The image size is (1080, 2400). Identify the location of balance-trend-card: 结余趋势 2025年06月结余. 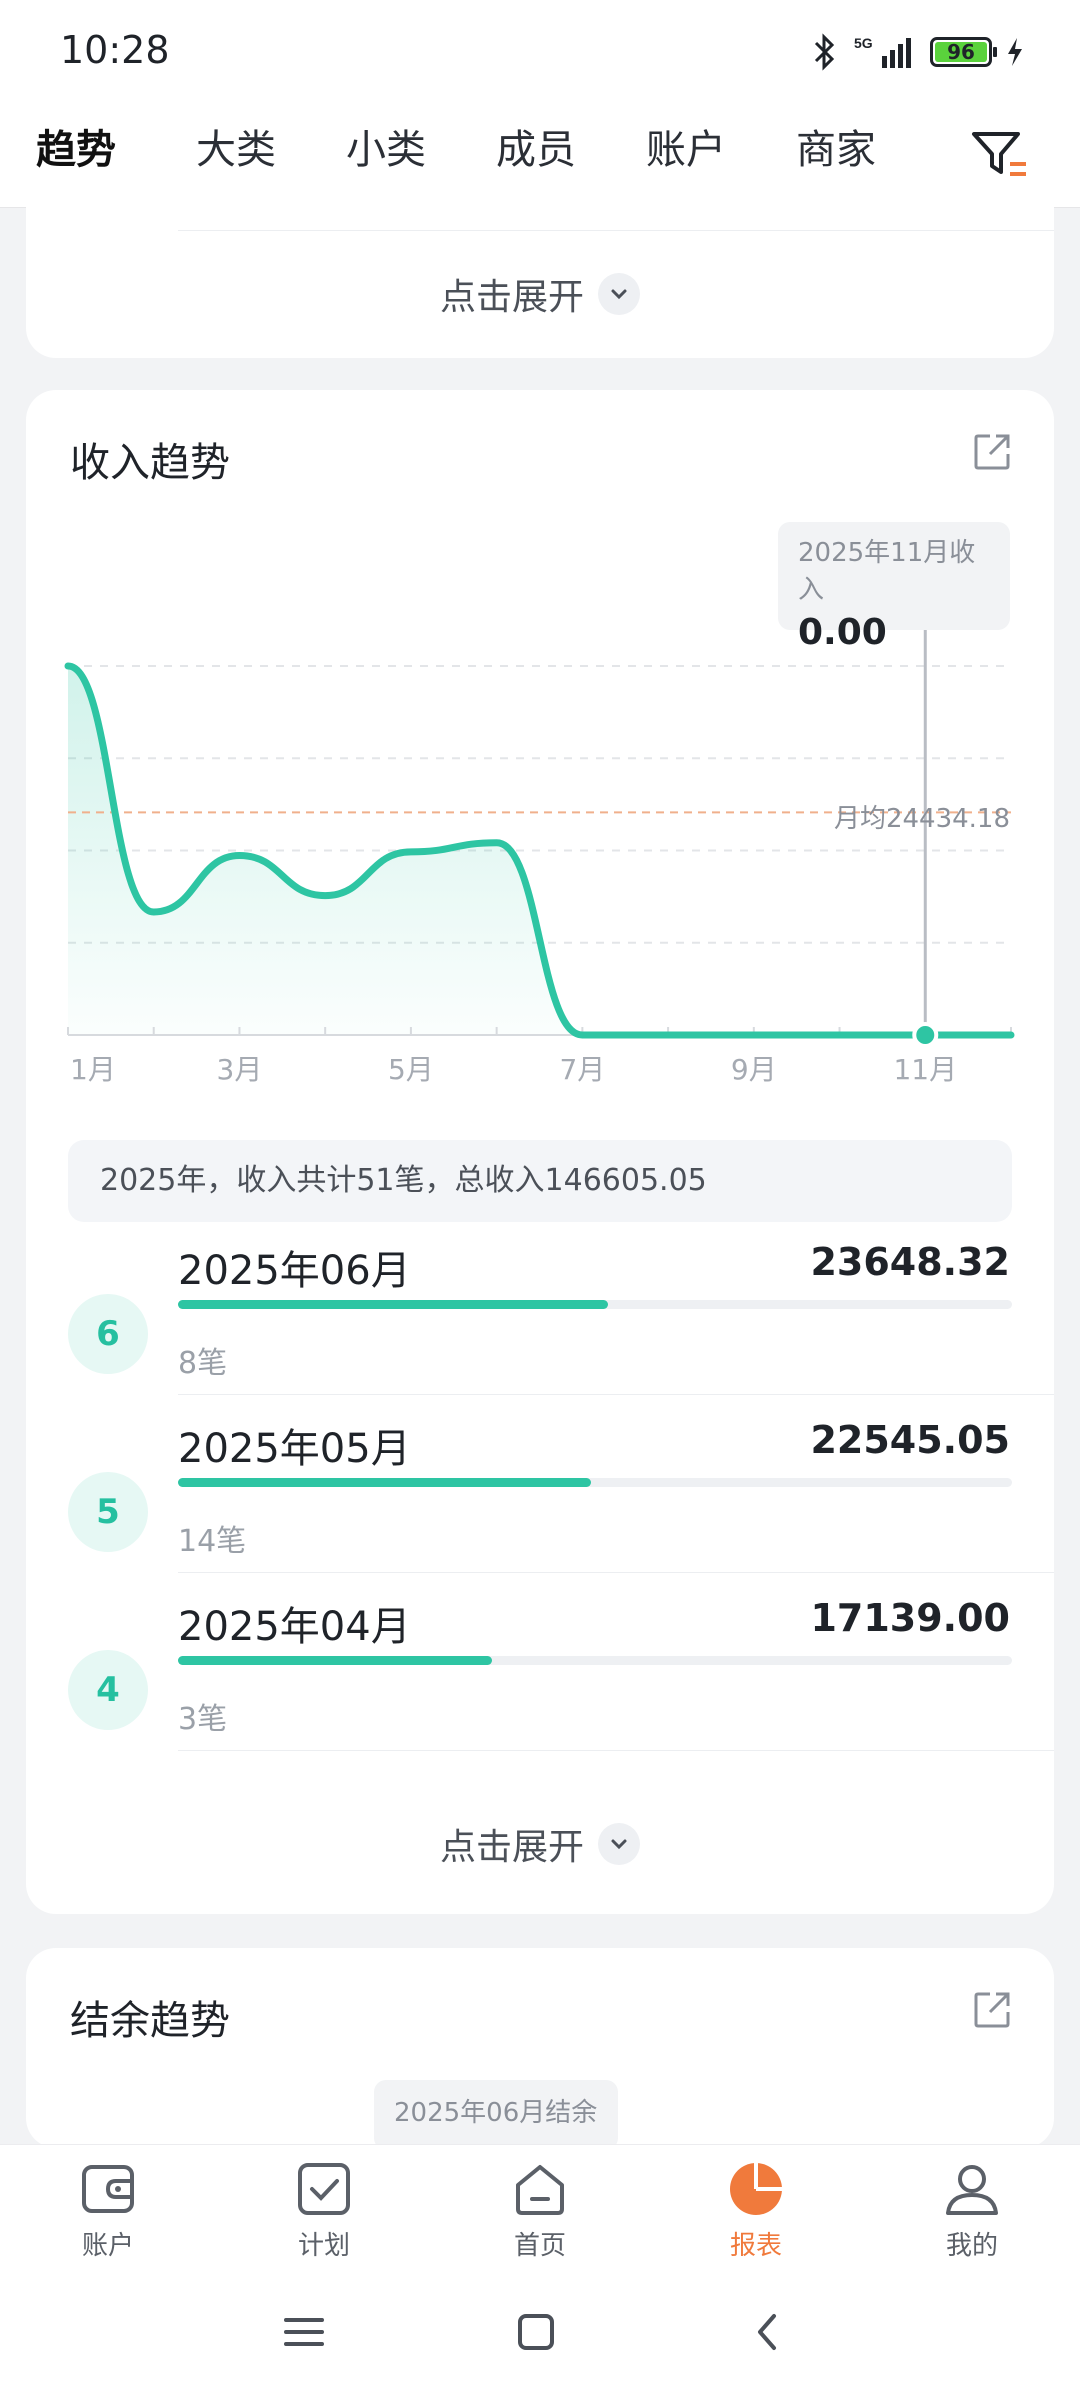
(540, 2049).